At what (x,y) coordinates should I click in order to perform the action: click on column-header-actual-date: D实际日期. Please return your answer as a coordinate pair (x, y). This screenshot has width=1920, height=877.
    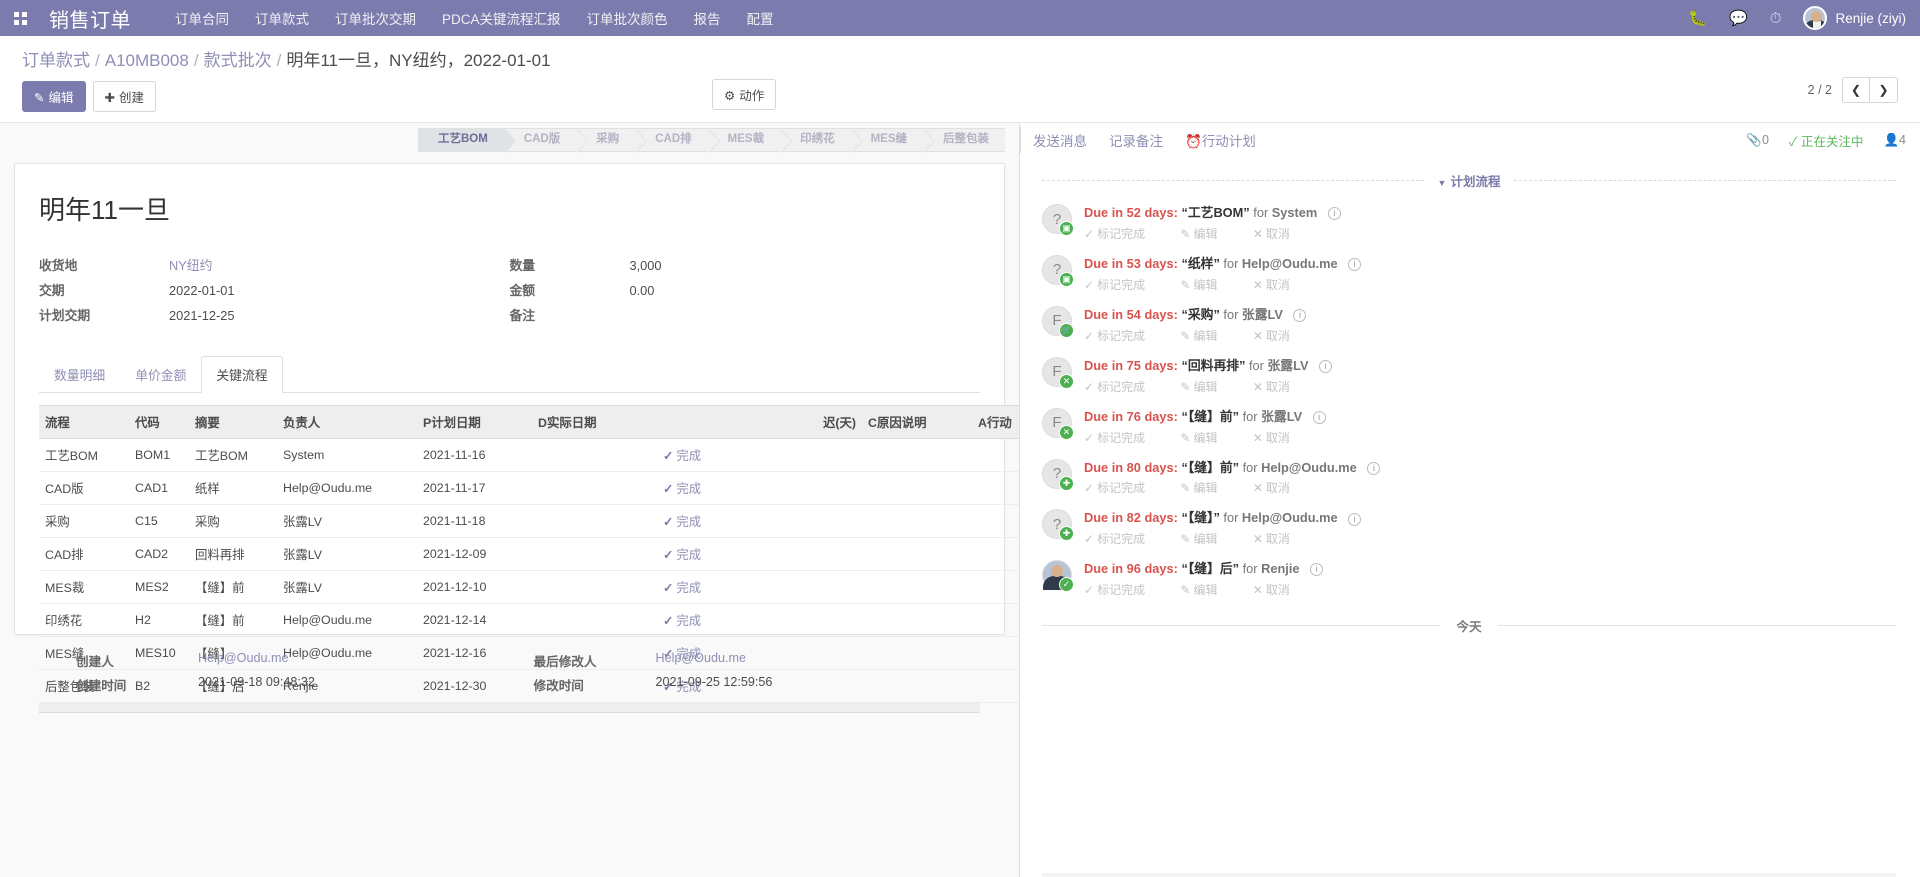
    Looking at the image, I should click on (594, 422).